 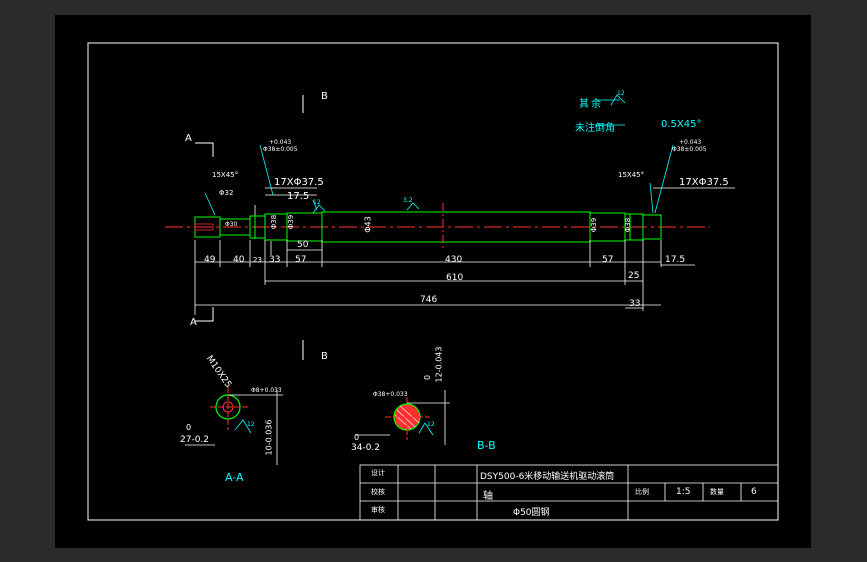 I want to click on dim-57b: 57, so click(x=608, y=260).